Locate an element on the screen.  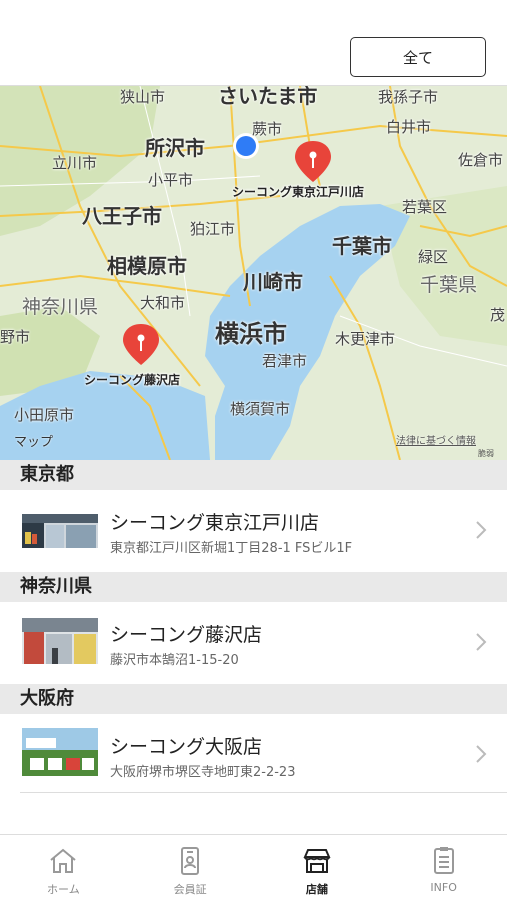
legal-info-link: 法律に基づく情報 is located at coordinates (436, 439).